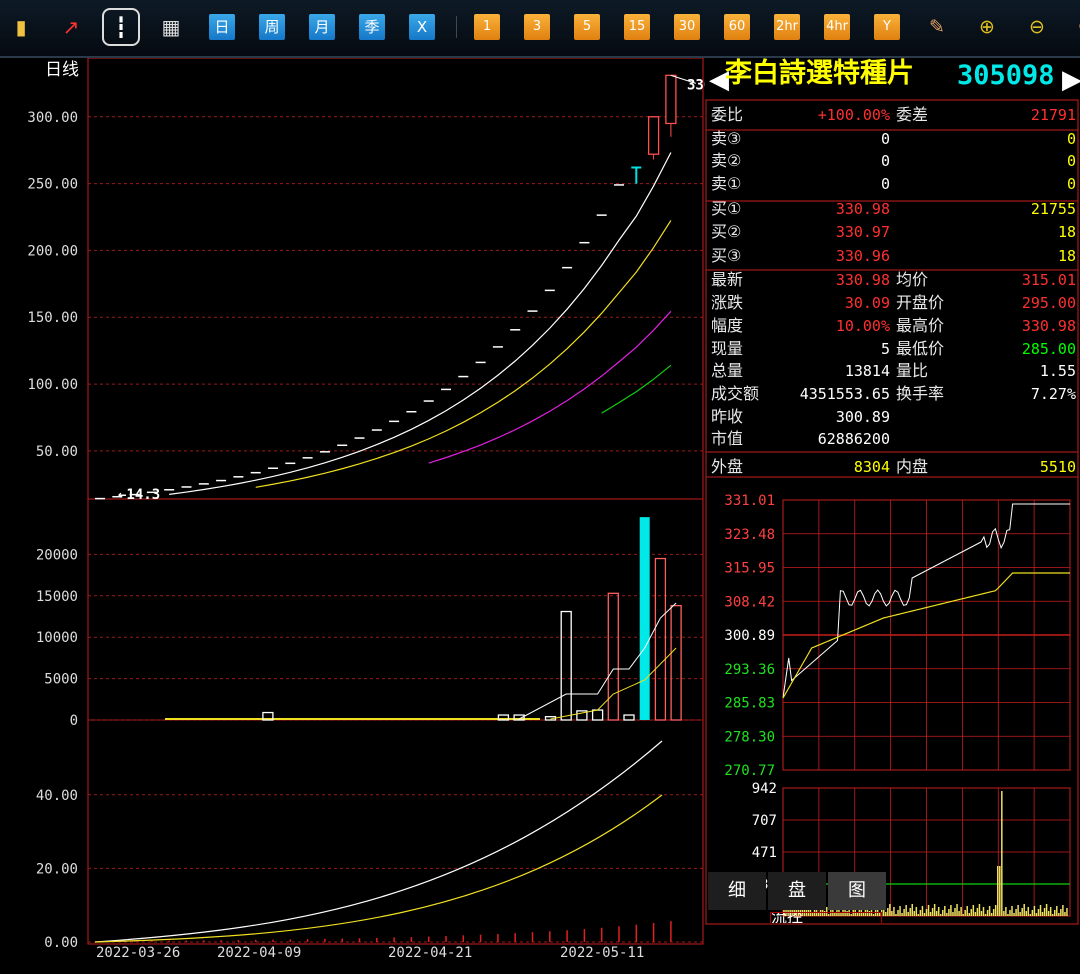 This screenshot has height=974, width=1080. I want to click on intraday-price-tick: 323.48, so click(749, 535).